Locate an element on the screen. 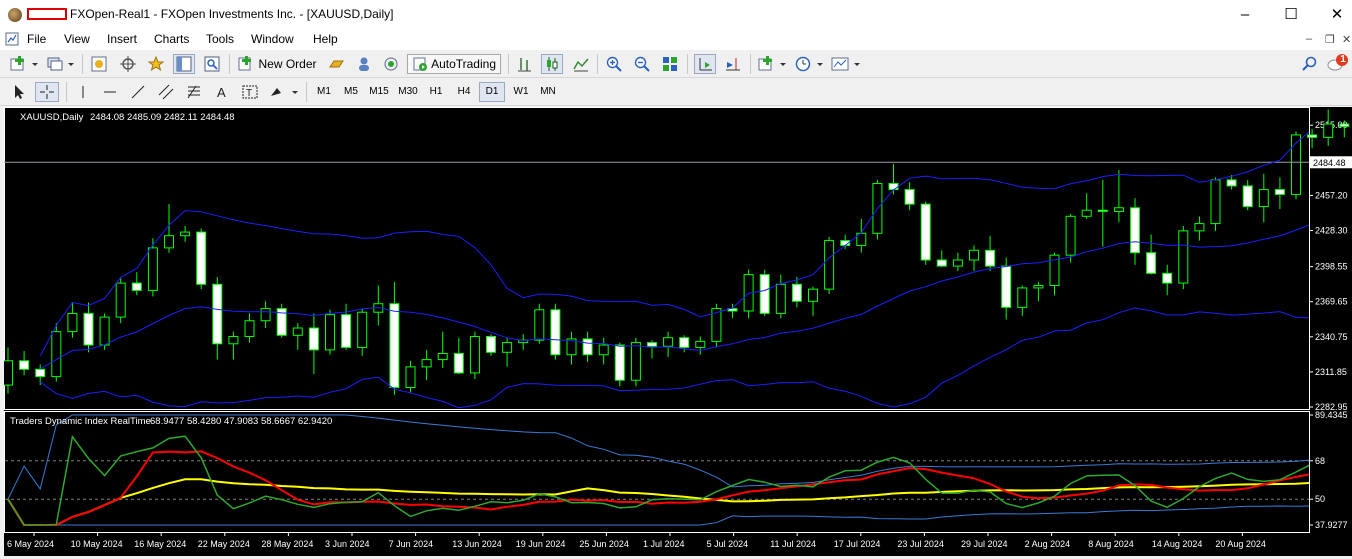  timeframe-m15: M15 is located at coordinates (379, 92).